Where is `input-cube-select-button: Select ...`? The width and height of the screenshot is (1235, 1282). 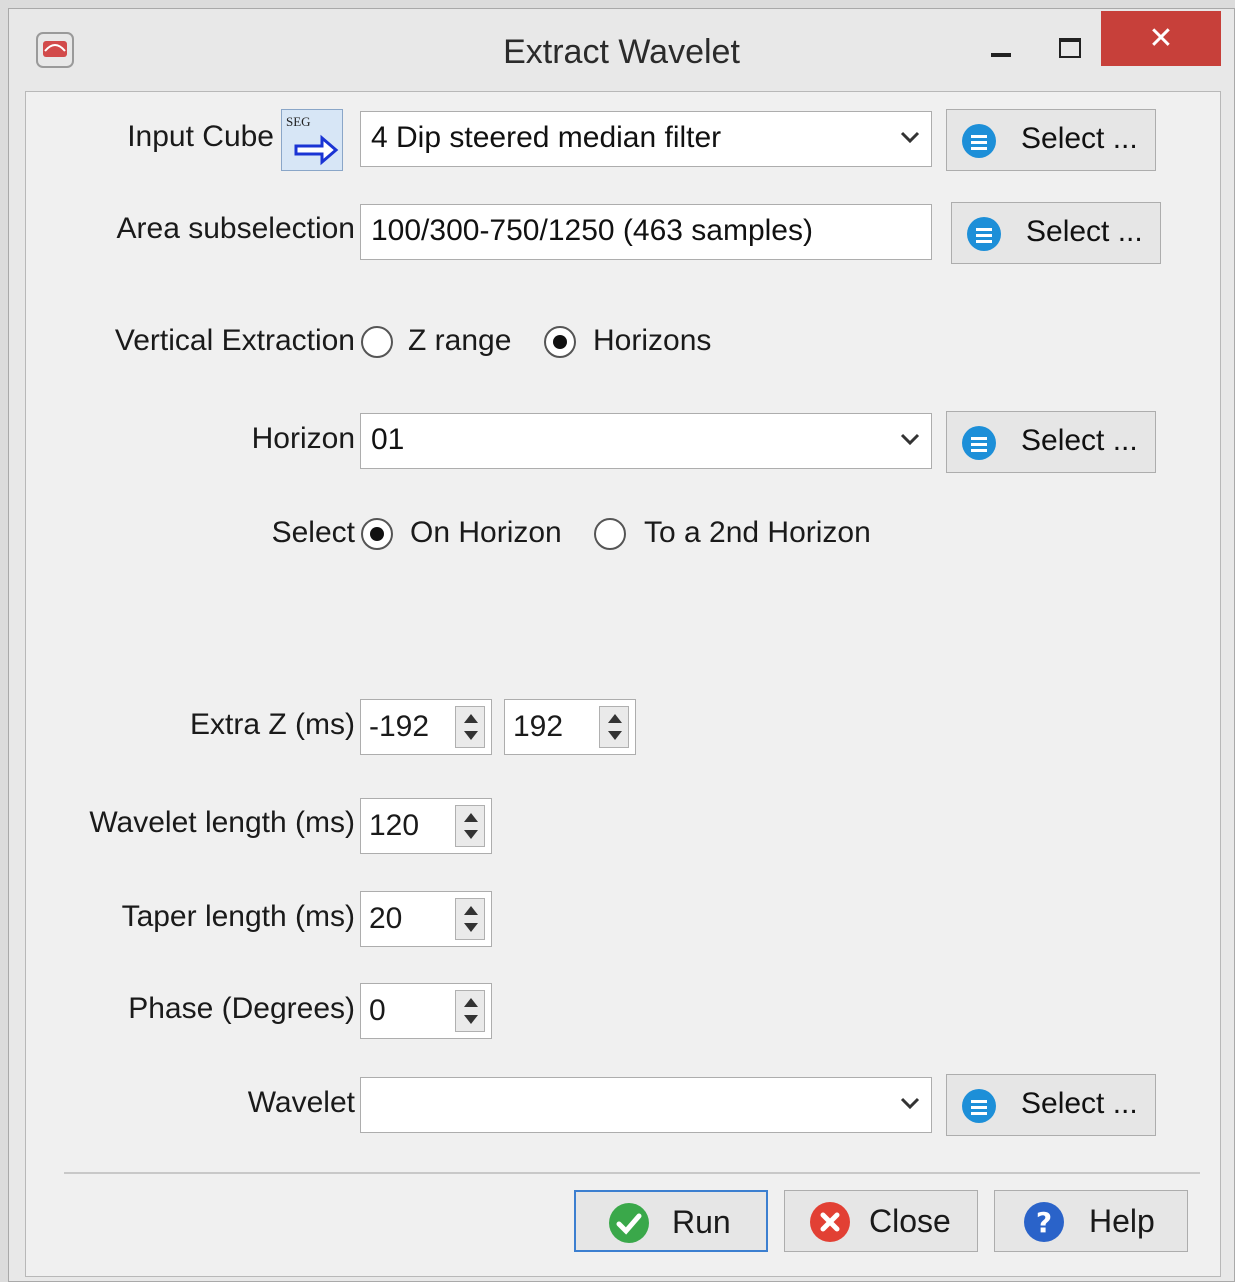
input-cube-select-button: Select ... is located at coordinates (1051, 140).